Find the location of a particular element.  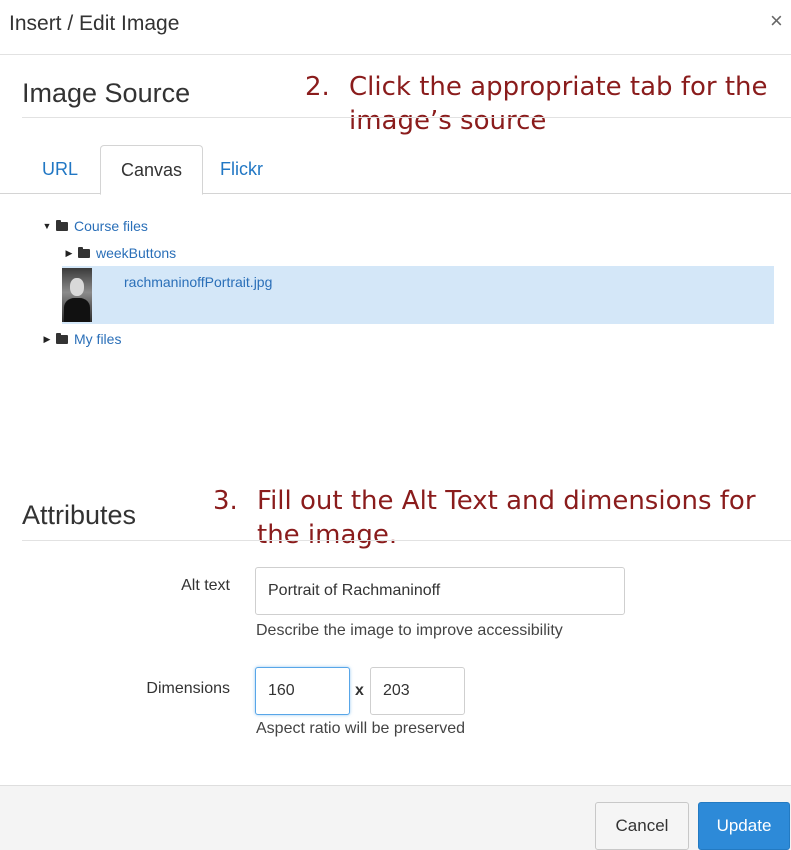

tree-item-week-buttons: ▶ weekButtons is located at coordinates (120, 253).